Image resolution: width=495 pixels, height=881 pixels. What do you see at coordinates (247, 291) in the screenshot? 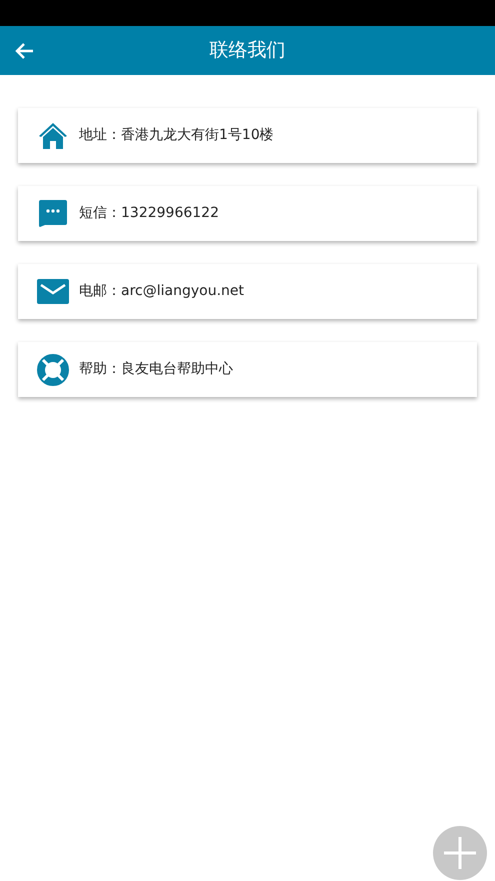
I see `contact-card: 电邮：arc@liangyou.net` at bounding box center [247, 291].